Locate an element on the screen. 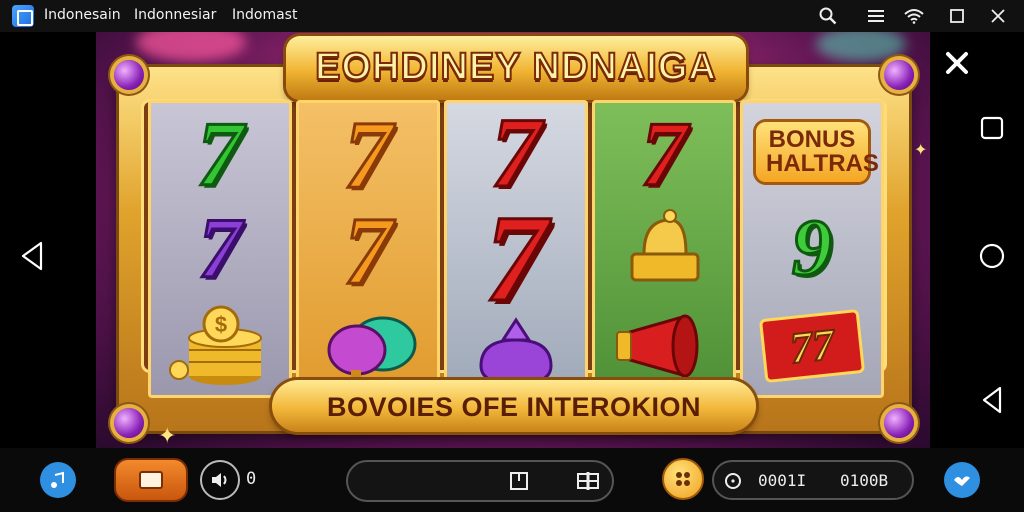 The image size is (1024, 512). sound-button is located at coordinates (220, 480).